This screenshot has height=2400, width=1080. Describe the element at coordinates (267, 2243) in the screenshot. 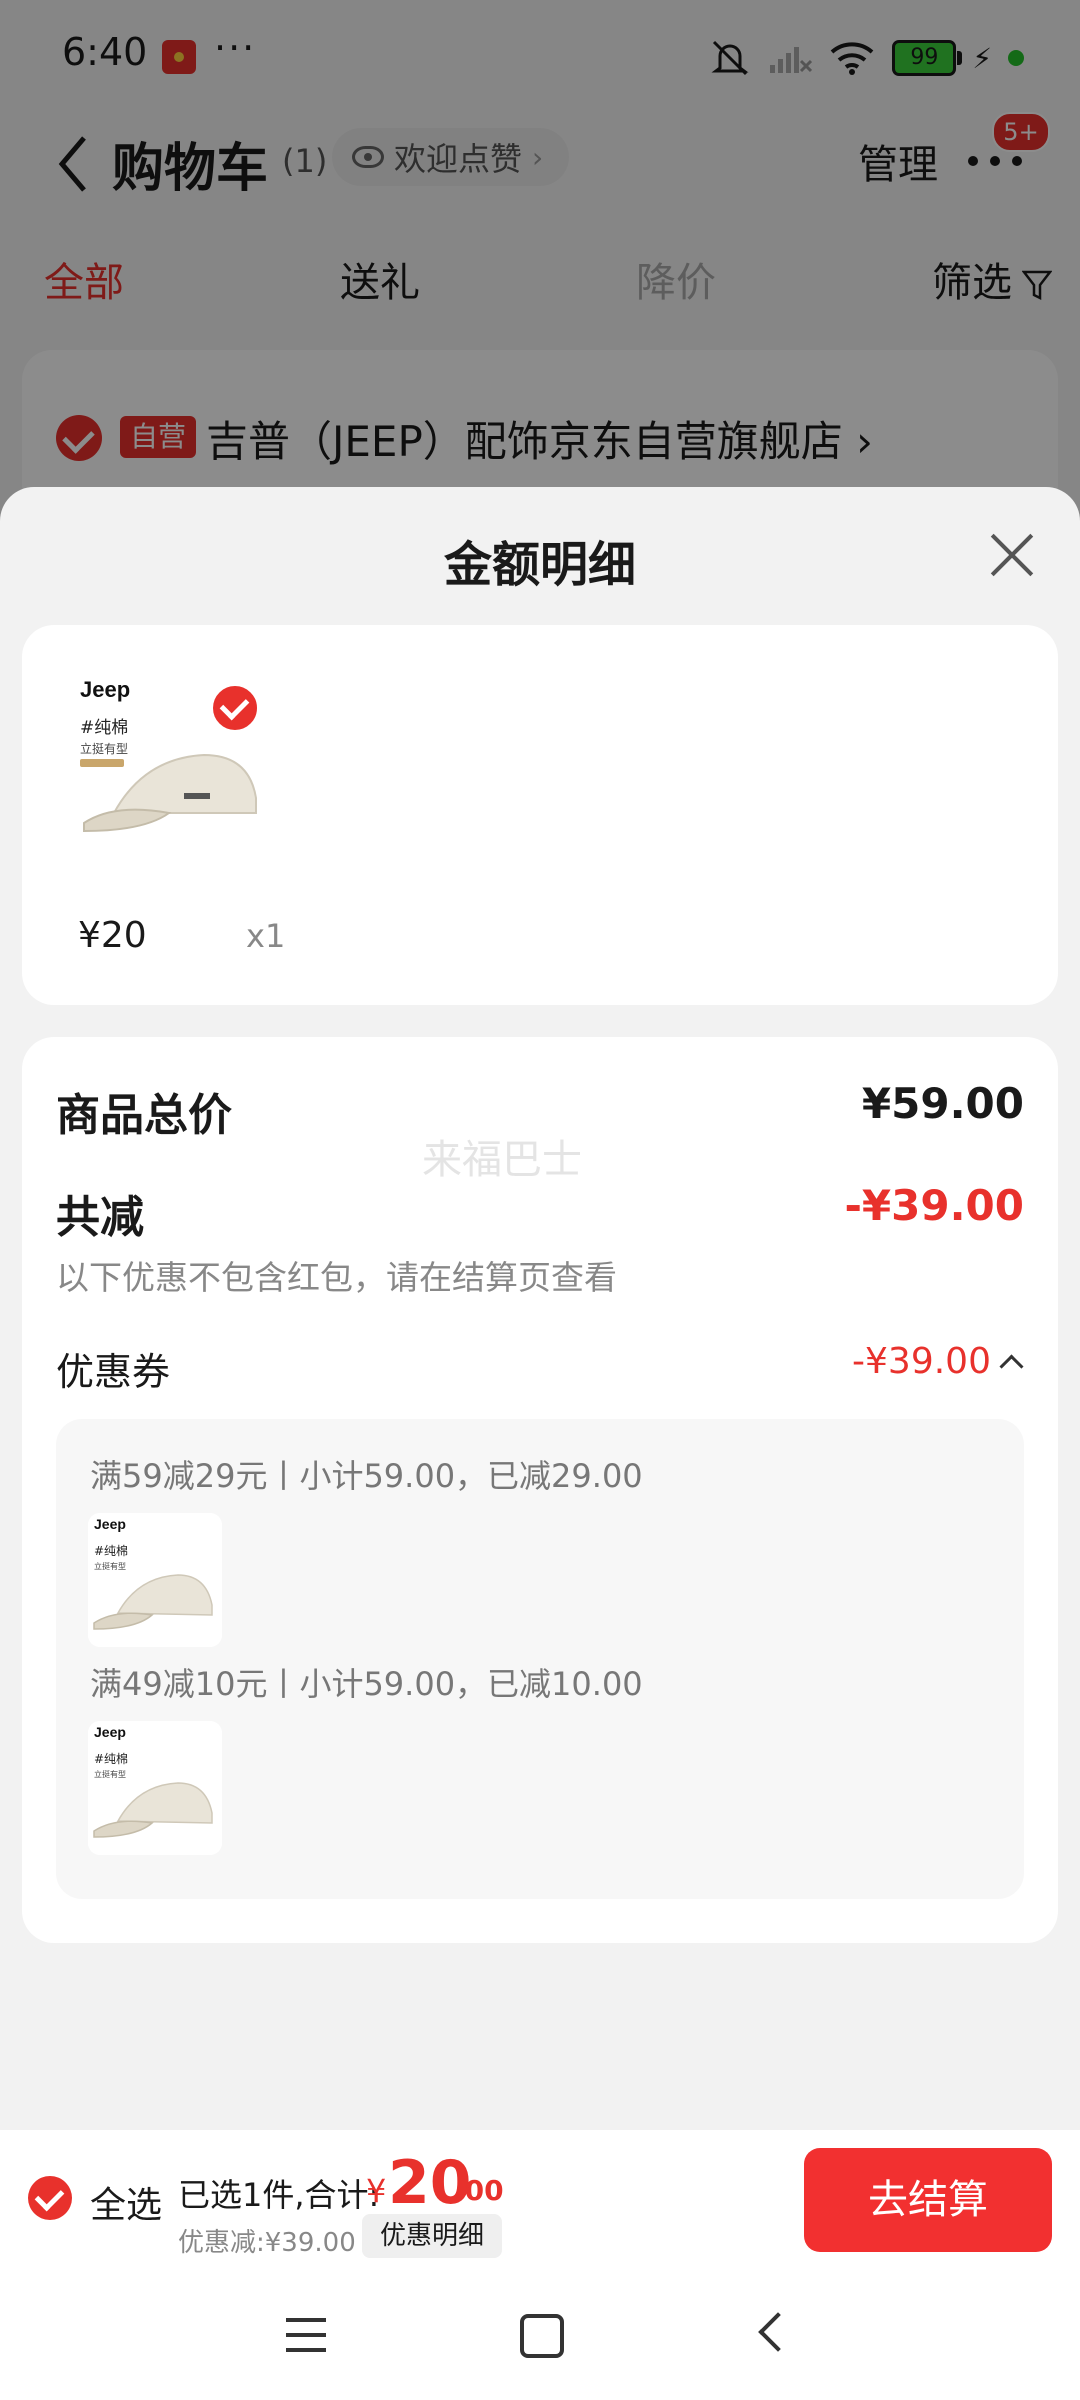

I see `discount-summary: 优惠减:¥39.00` at that location.